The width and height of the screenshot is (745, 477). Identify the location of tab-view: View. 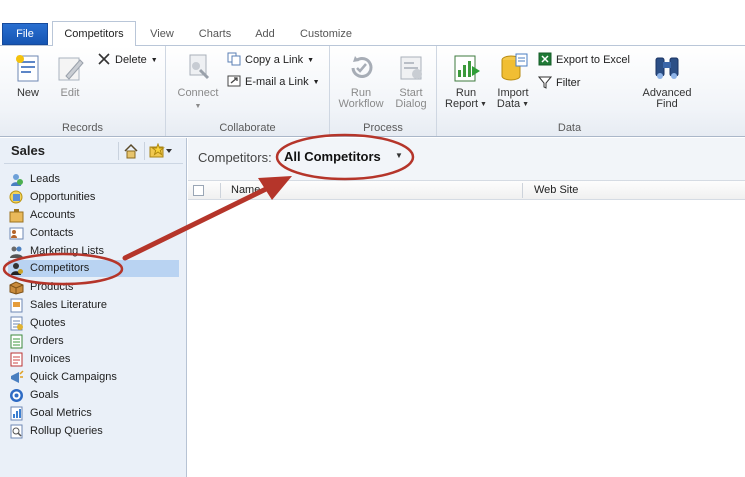
(162, 34).